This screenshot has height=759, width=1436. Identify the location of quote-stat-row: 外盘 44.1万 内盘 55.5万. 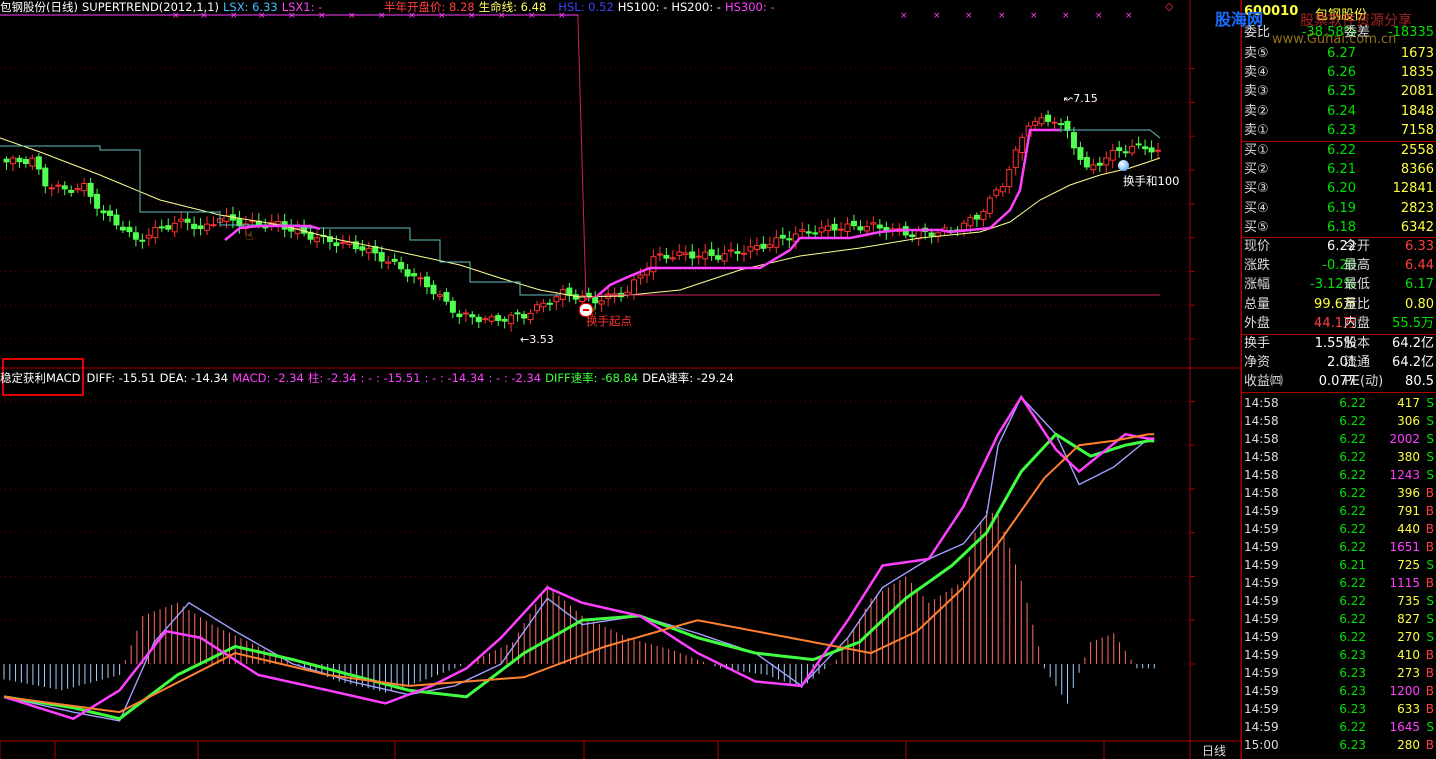
(1339, 323).